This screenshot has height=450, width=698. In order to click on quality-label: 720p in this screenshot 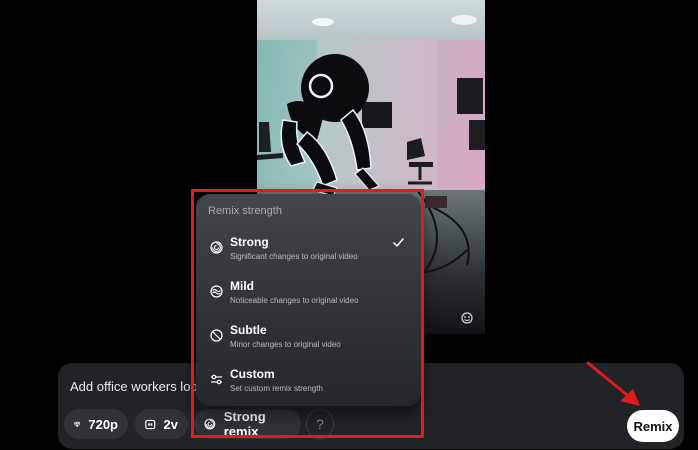, I will do `click(103, 424)`.